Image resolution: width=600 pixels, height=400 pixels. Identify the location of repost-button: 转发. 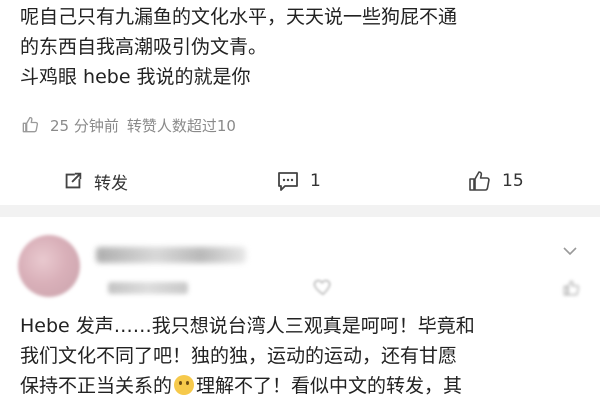
(95, 181).